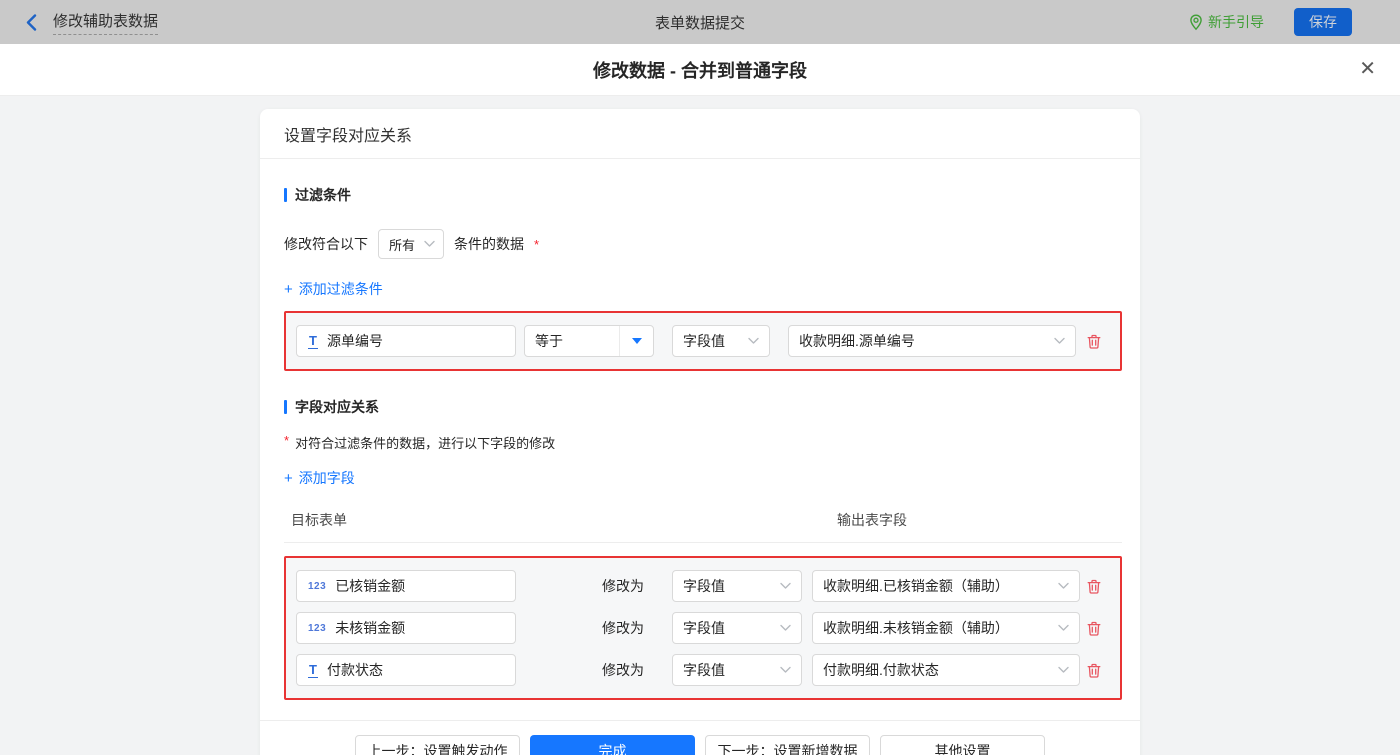  What do you see at coordinates (370, 586) in the screenshot?
I see `target-field-value: 已核销金额` at bounding box center [370, 586].